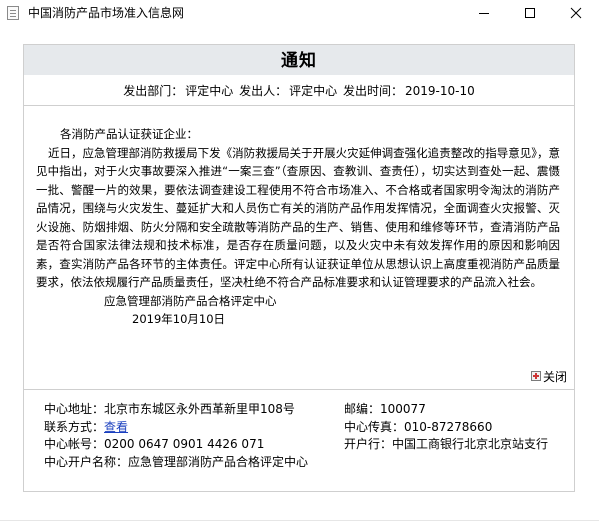 The height and width of the screenshot is (529, 599). I want to click on footer-row: 中心地址：北京市东城区永外西革新里甲108号 邮编：100077, so click(299, 410).